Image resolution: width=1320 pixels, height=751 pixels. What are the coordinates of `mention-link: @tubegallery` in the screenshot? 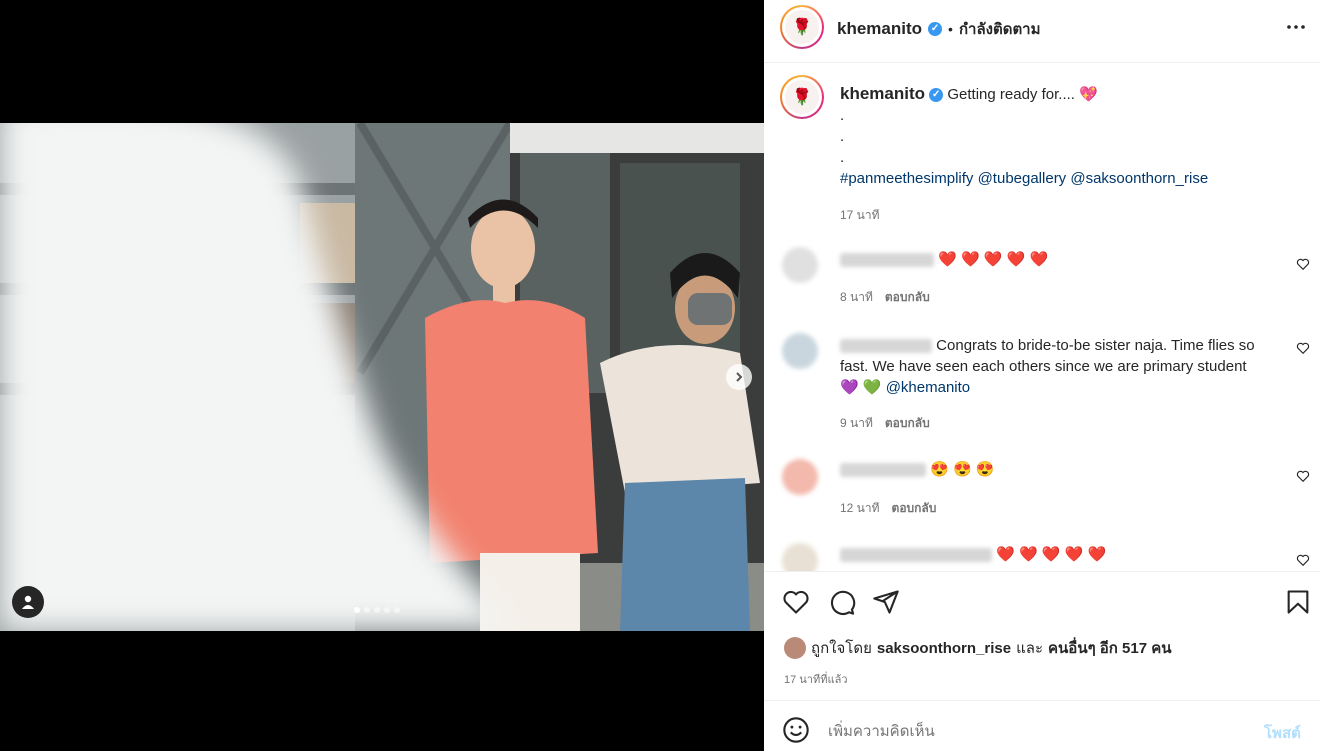 It's located at (1022, 178).